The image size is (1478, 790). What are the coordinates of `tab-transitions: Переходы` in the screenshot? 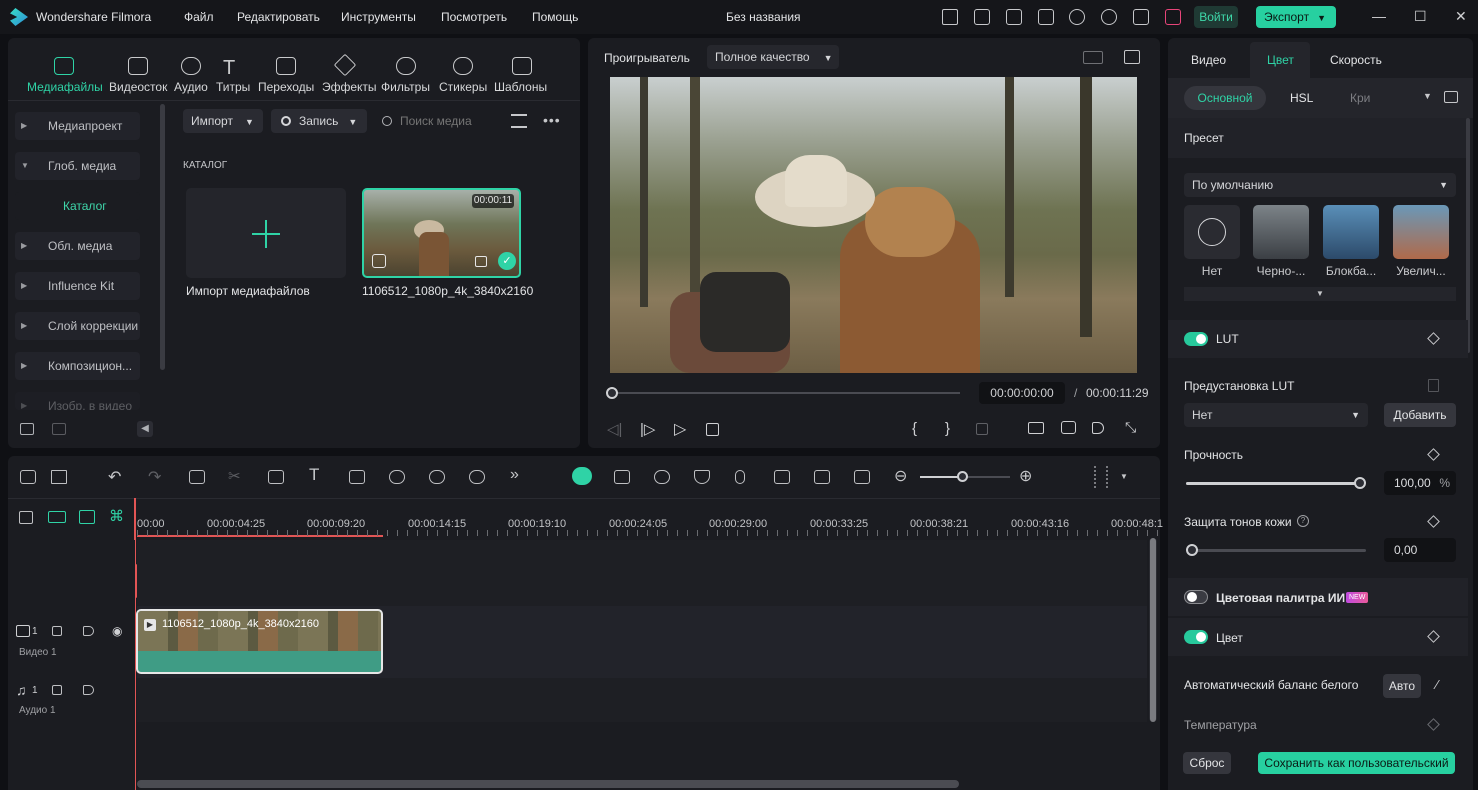 It's located at (286, 87).